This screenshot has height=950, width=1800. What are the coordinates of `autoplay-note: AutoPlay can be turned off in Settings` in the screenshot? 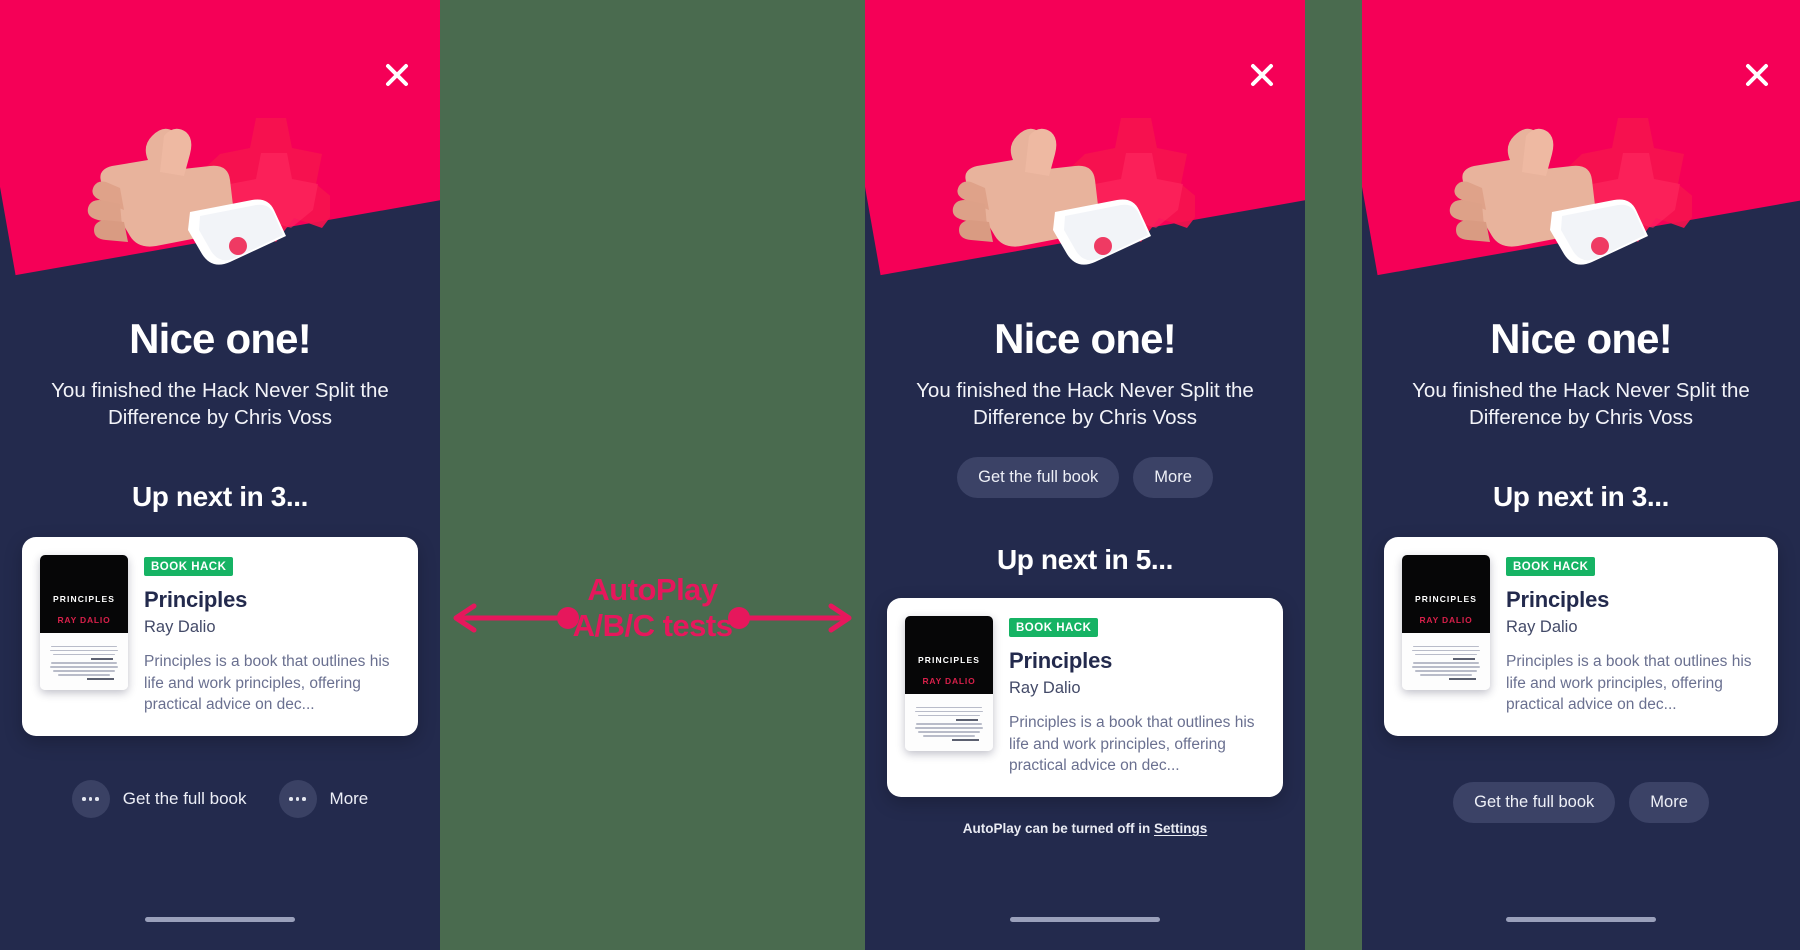 It's located at (1085, 828).